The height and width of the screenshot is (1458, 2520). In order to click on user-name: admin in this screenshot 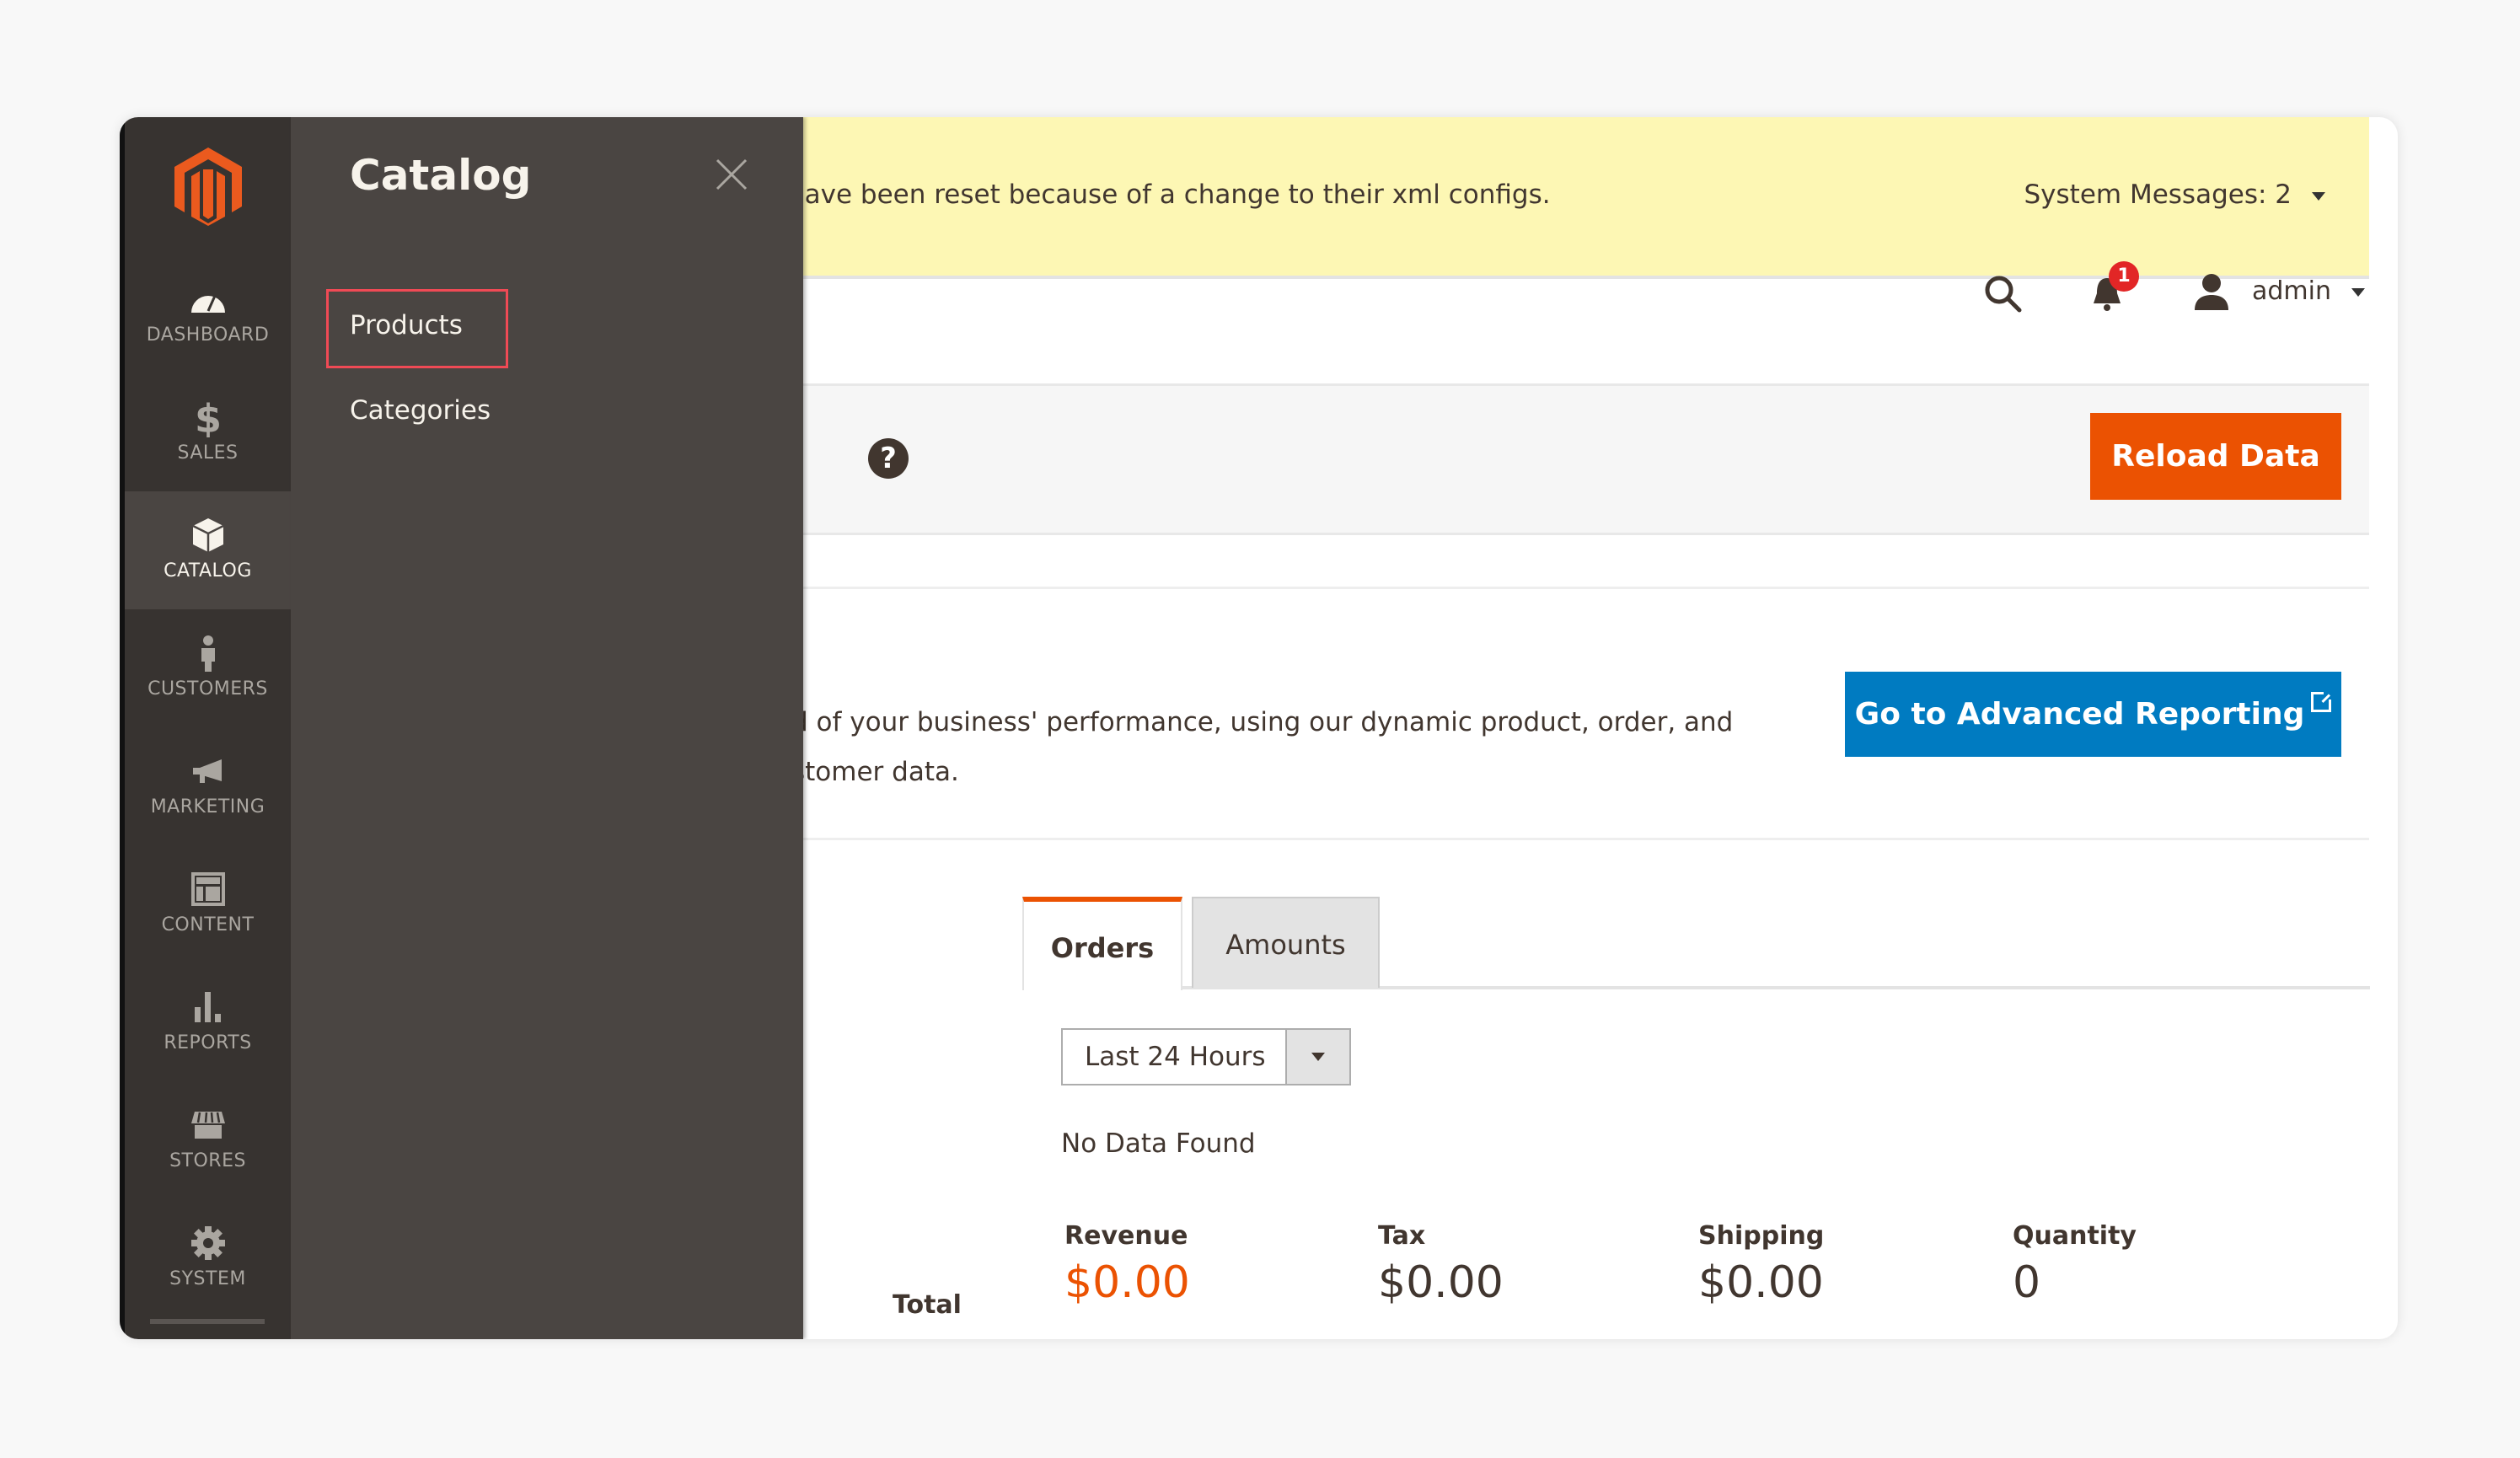, I will do `click(2291, 291)`.